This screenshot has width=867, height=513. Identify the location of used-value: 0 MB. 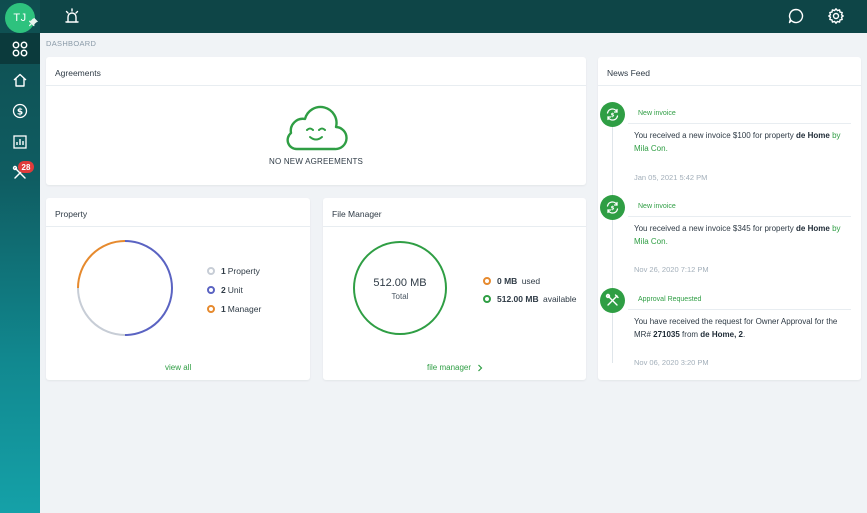
(507, 281).